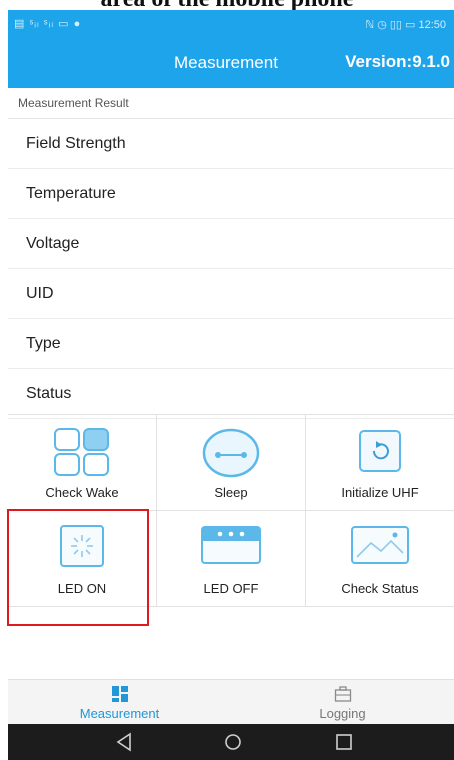  I want to click on bottom-tab-bar: Measurement Logging, so click(231, 702).